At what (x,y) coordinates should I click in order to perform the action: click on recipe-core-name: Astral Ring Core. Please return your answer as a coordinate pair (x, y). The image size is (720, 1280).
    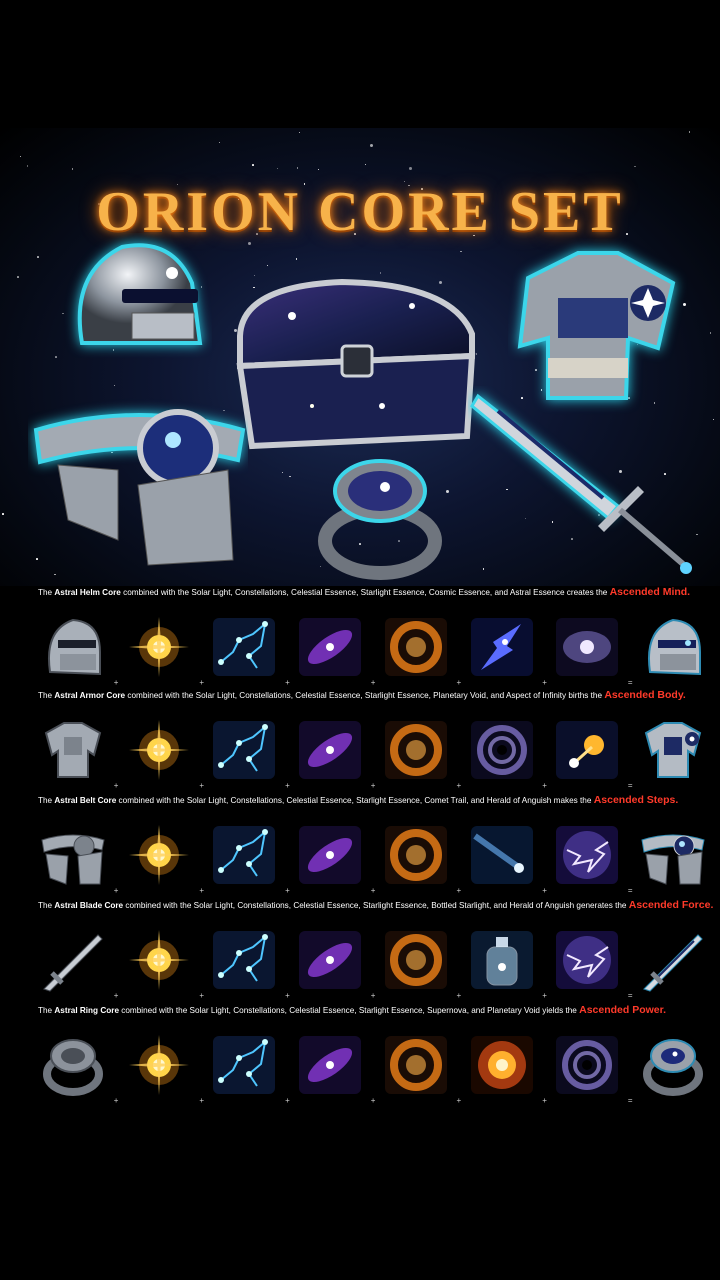
    Looking at the image, I should click on (86, 1010).